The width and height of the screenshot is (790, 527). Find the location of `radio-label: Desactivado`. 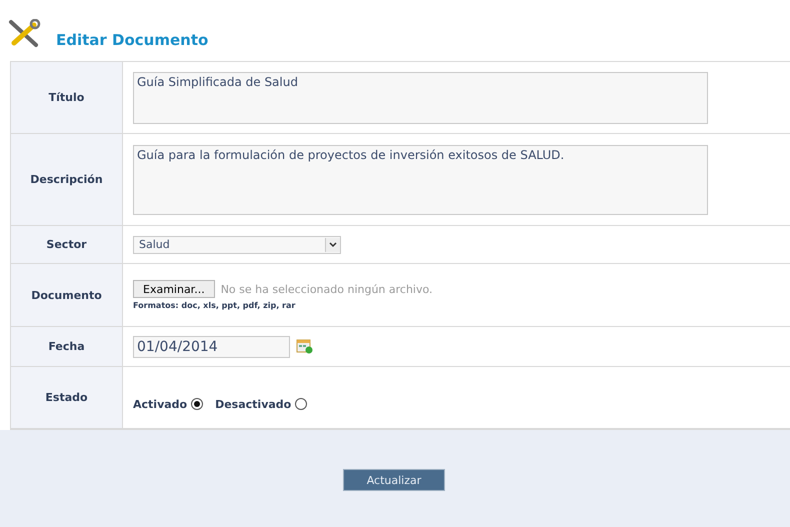

radio-label: Desactivado is located at coordinates (253, 404).